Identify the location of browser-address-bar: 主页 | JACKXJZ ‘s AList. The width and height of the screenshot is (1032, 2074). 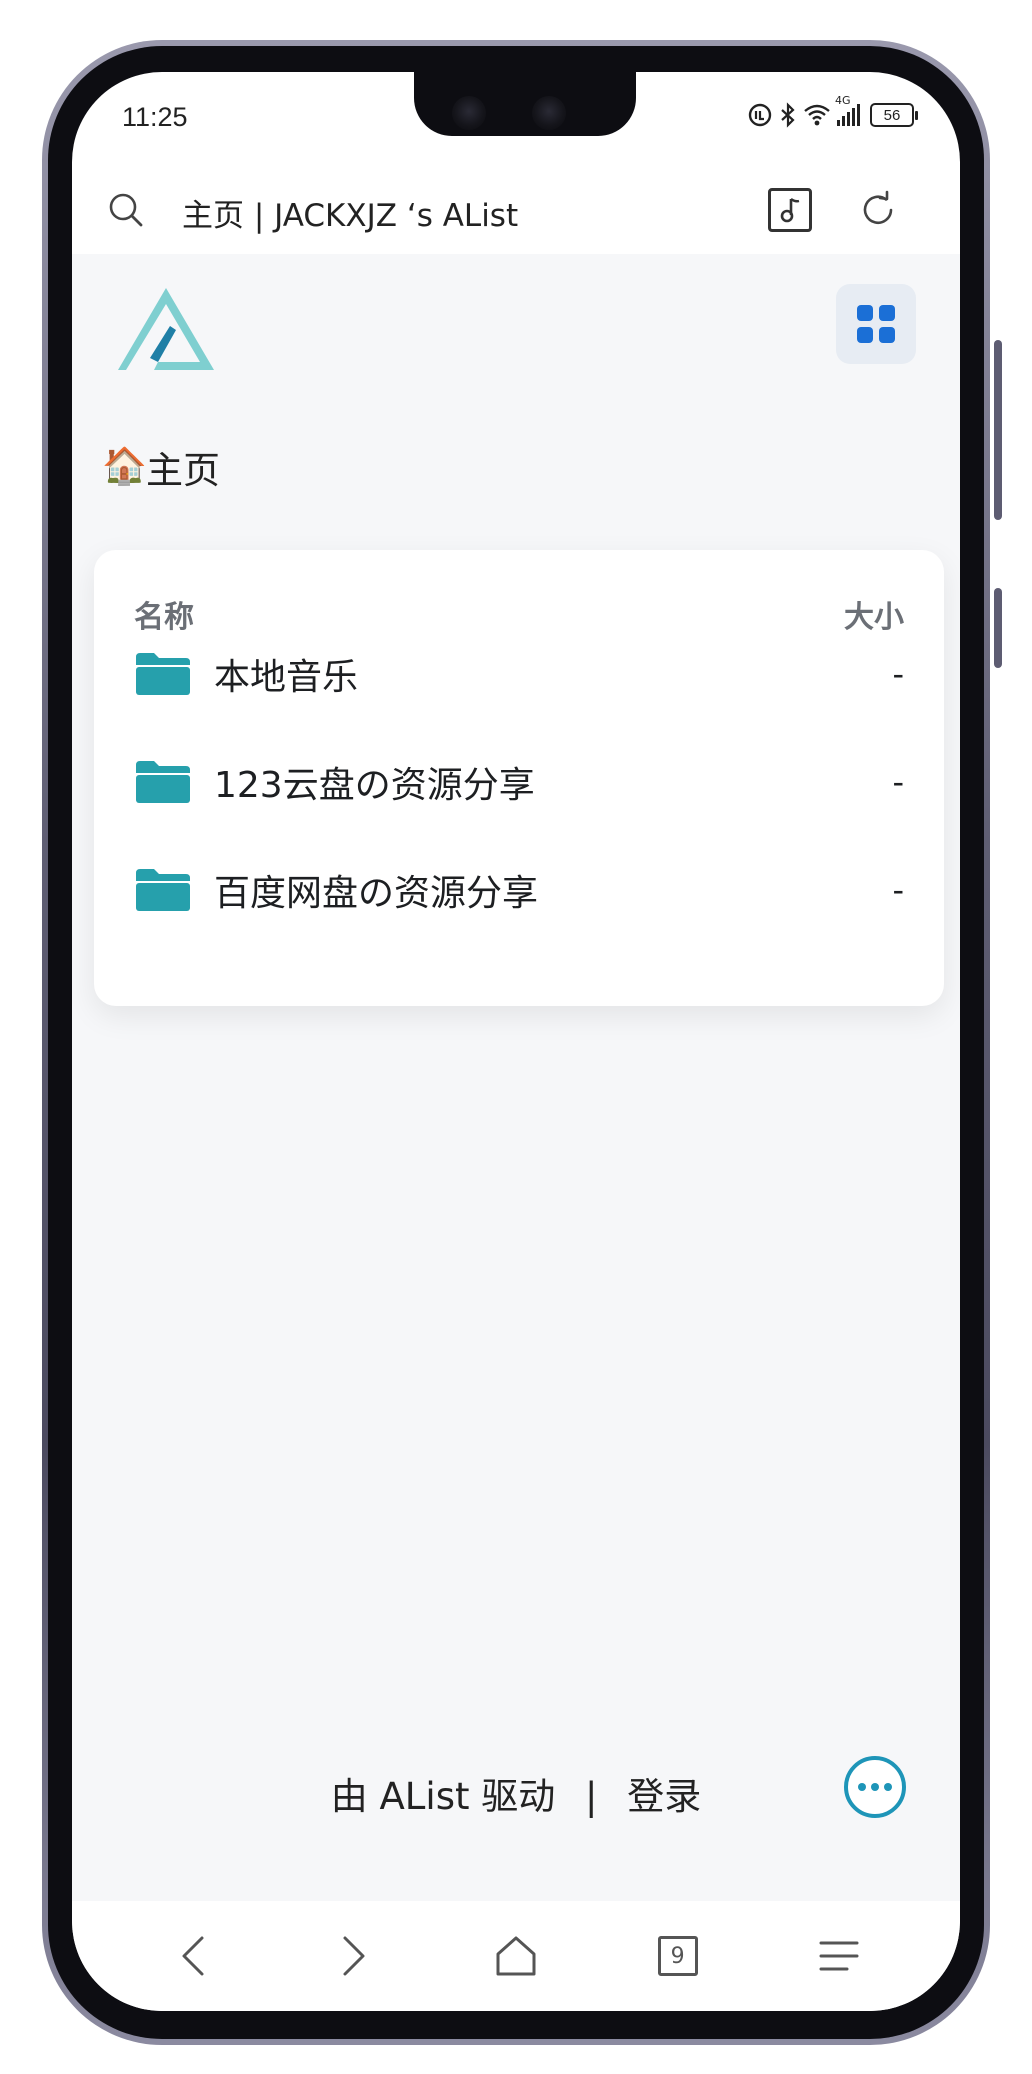
(516, 209).